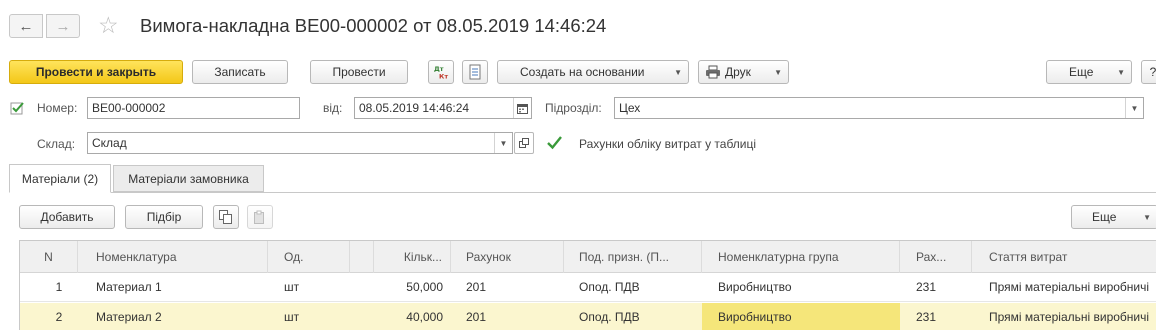 This screenshot has height=330, width=1156. I want to click on post-button: Провести, so click(359, 72).